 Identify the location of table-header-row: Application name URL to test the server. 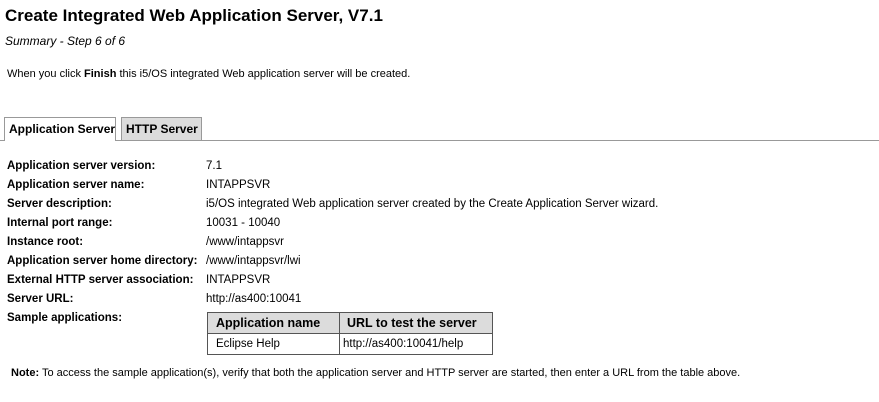
(350, 323).